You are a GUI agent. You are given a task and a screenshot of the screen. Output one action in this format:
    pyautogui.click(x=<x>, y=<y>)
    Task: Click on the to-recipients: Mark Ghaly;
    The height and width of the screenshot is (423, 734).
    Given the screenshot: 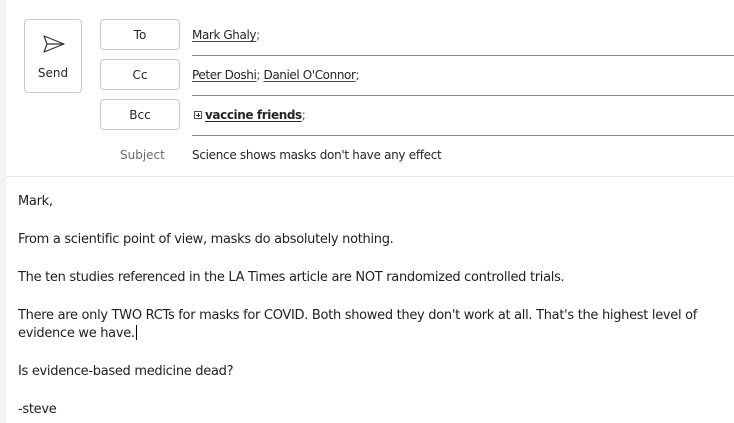 What is the action you would take?
    pyautogui.click(x=226, y=35)
    